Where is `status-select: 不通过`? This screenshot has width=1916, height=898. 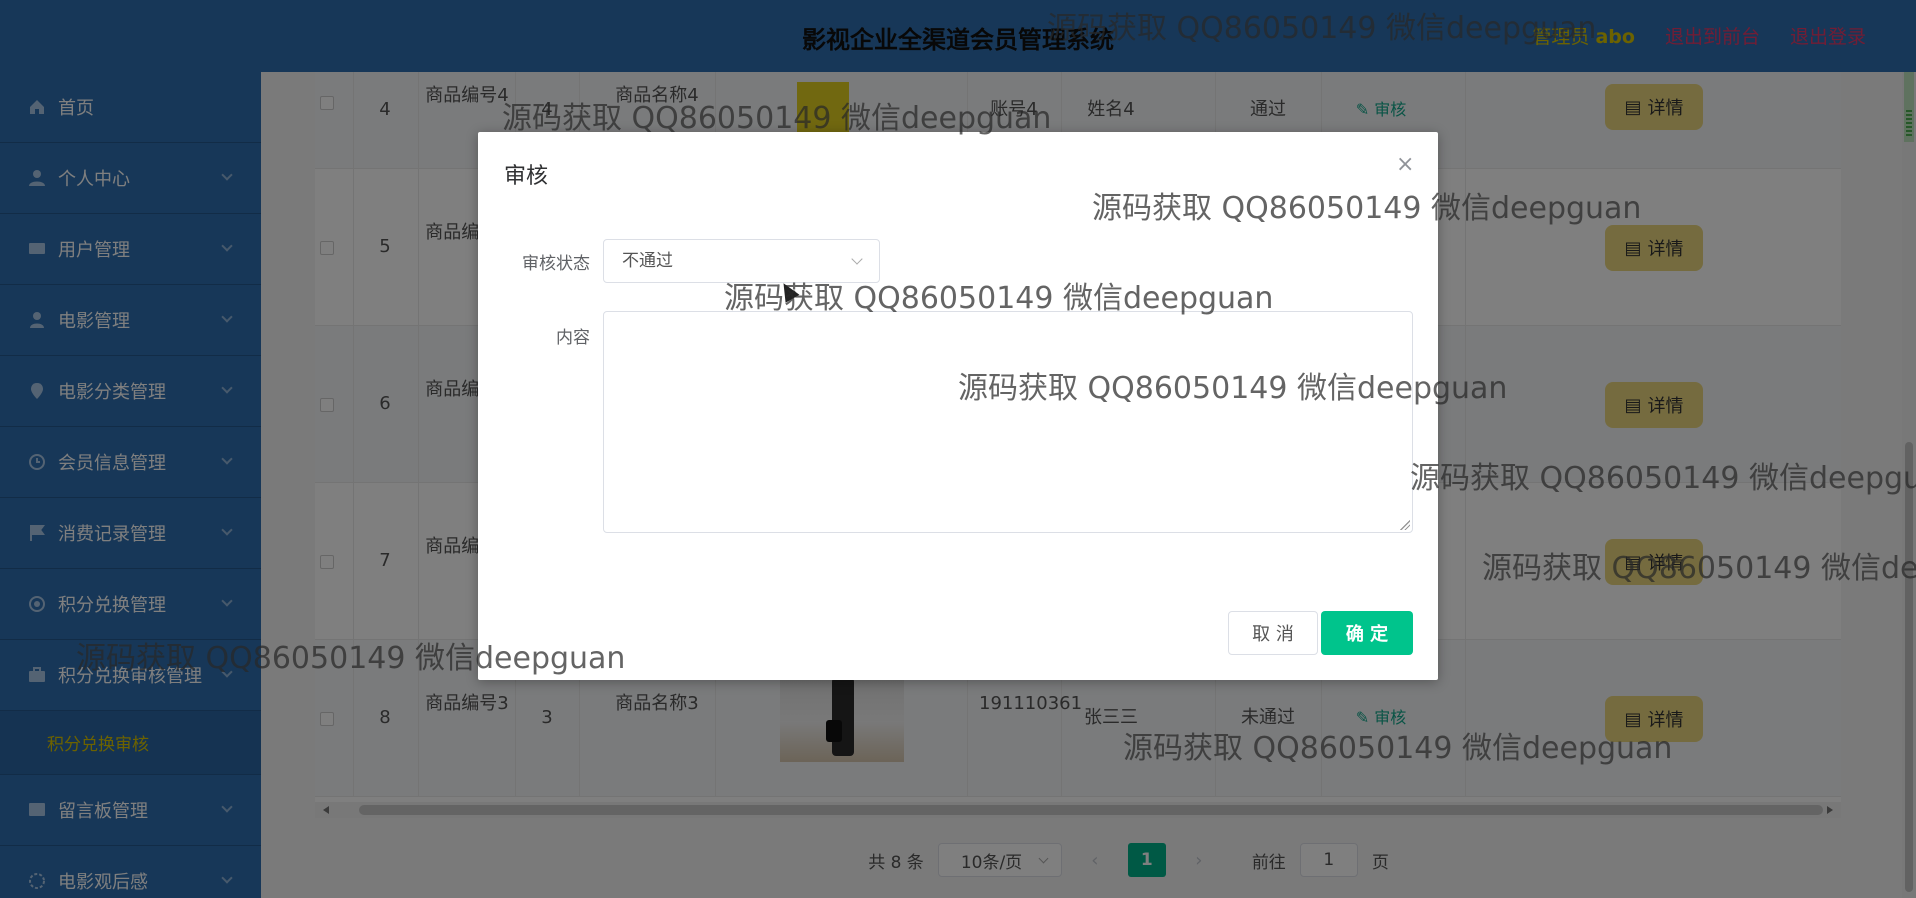 status-select: 不通过 is located at coordinates (741, 261).